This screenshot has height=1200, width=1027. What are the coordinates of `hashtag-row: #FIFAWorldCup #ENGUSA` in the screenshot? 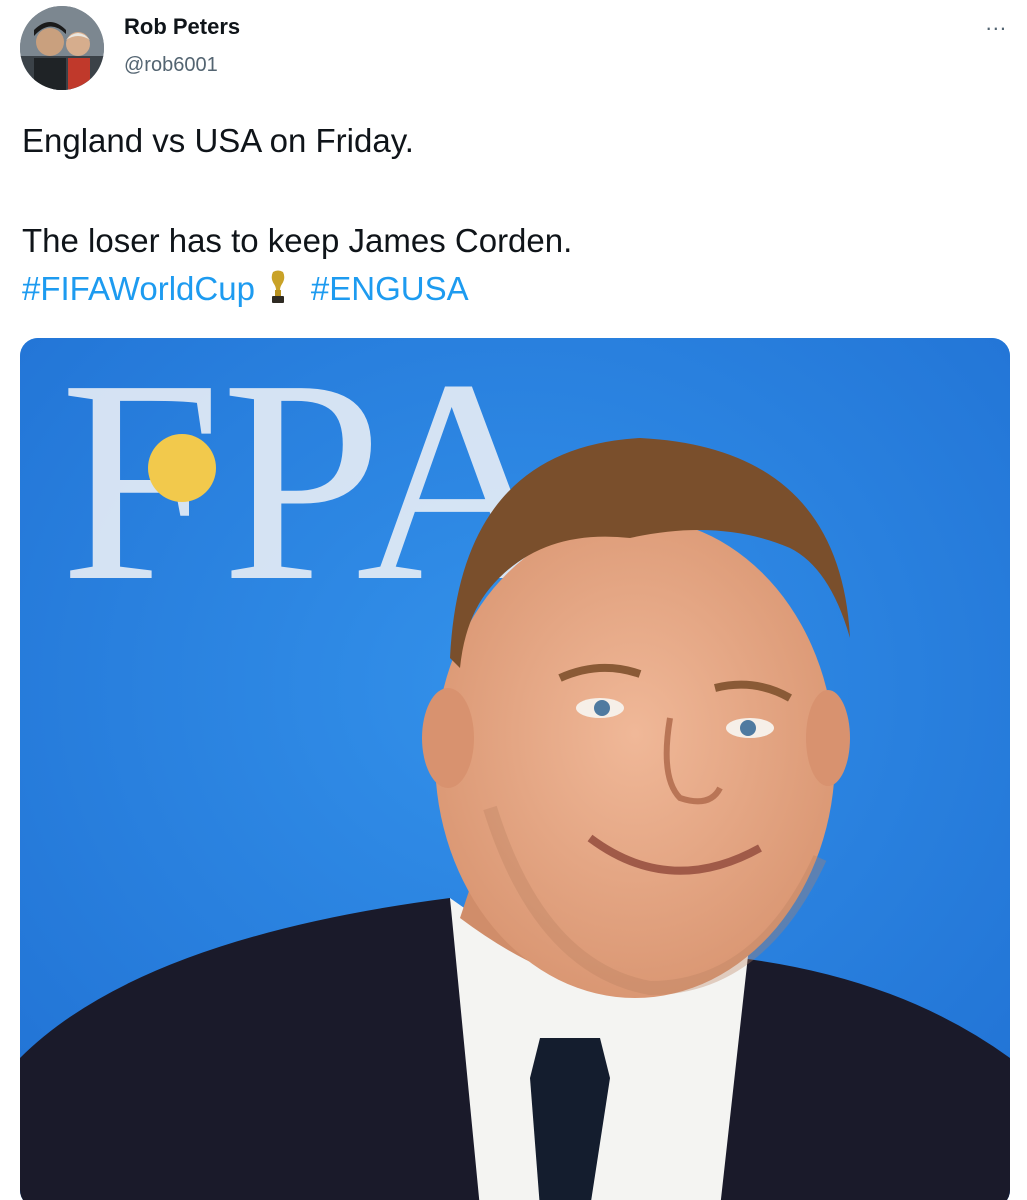 It's located at (245, 289).